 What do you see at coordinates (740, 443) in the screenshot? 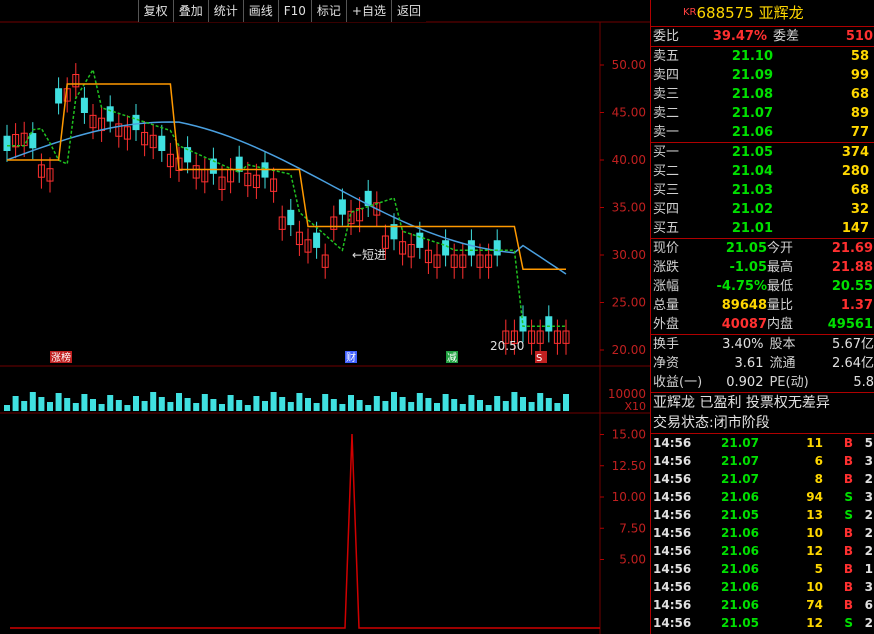
I see `tick-price: 21.07` at bounding box center [740, 443].